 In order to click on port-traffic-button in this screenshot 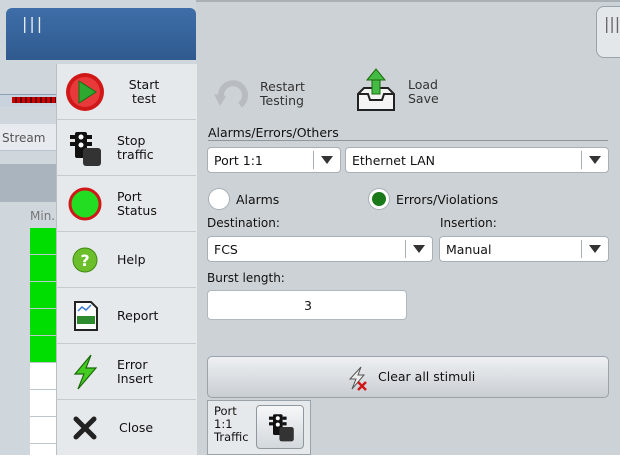, I will do `click(280, 427)`.